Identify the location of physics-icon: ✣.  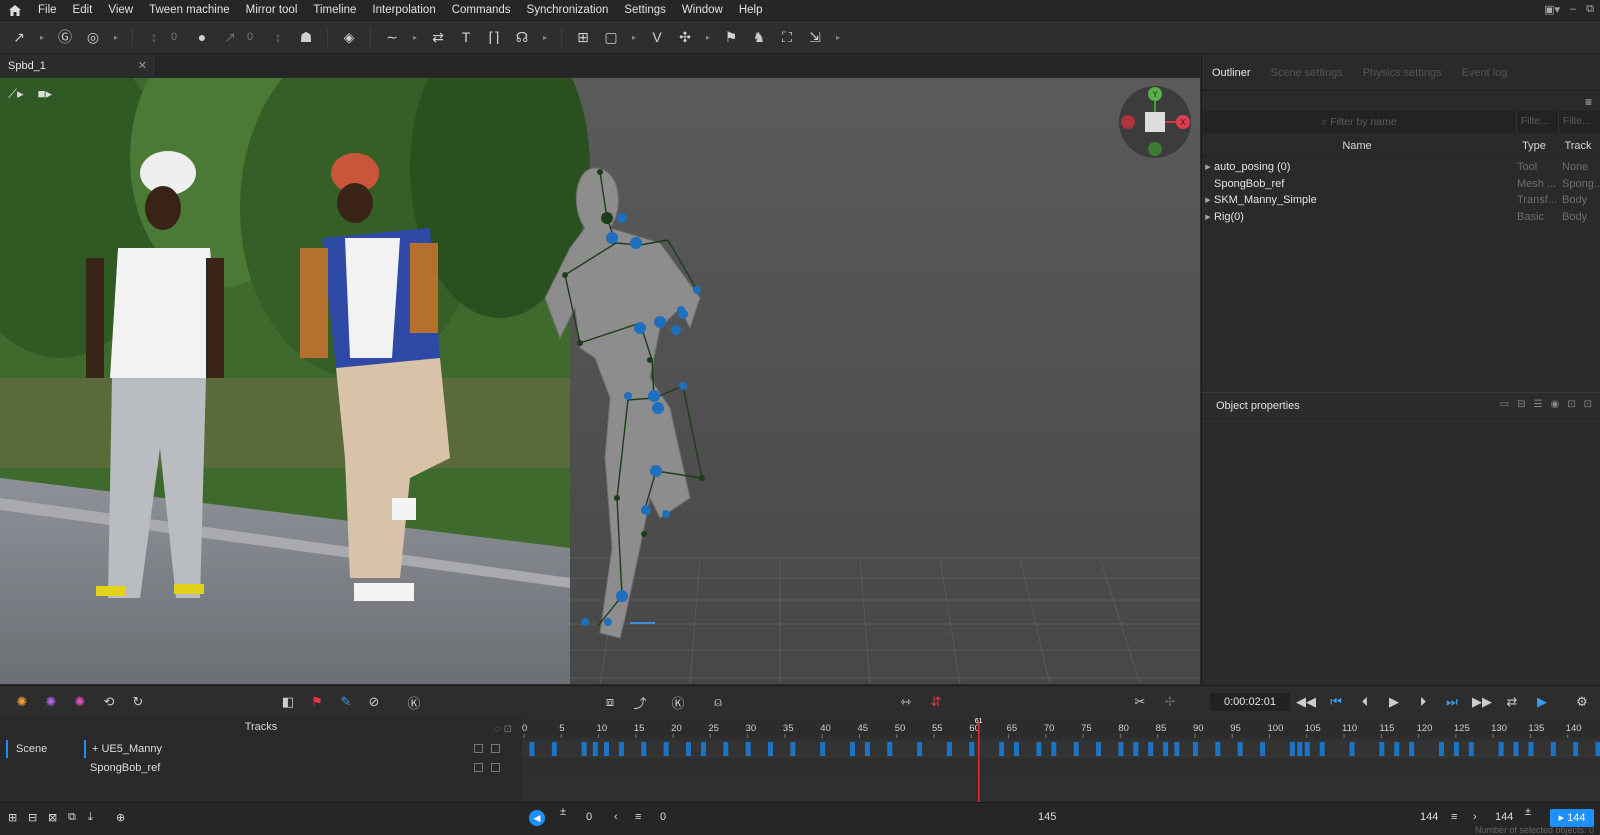
(685, 37).